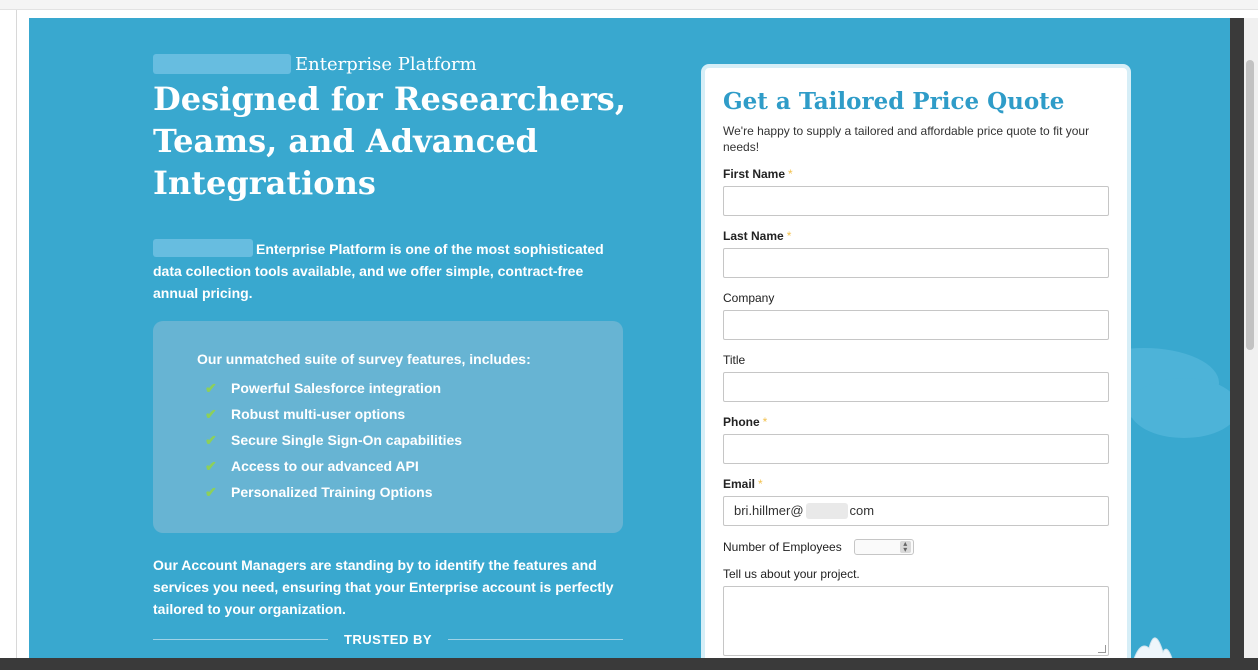  I want to click on email-label: Email *, so click(916, 484).